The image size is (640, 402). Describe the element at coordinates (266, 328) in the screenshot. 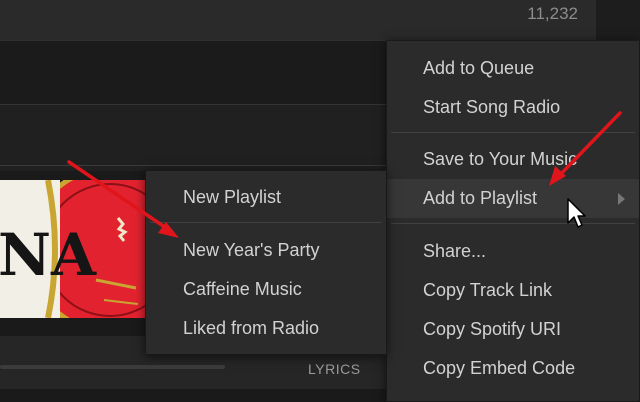

I see `submenu-item-liked-from-radio: Liked from Radio` at that location.